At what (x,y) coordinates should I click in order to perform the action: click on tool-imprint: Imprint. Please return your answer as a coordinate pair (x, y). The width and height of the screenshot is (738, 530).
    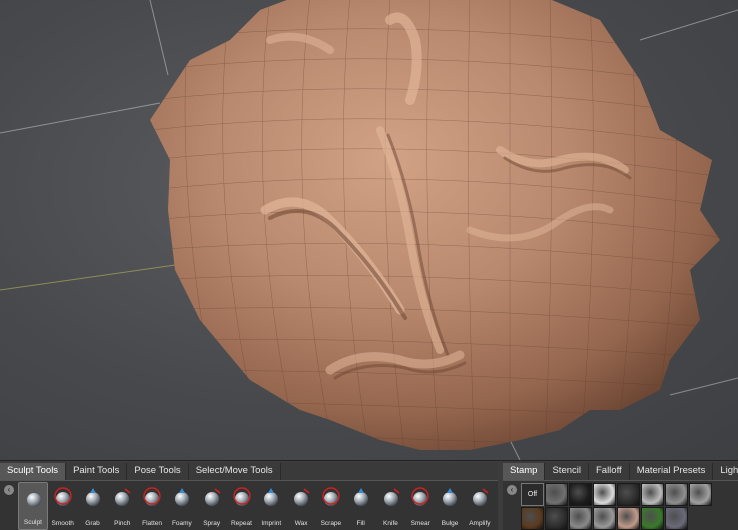
    Looking at the image, I should click on (271, 506).